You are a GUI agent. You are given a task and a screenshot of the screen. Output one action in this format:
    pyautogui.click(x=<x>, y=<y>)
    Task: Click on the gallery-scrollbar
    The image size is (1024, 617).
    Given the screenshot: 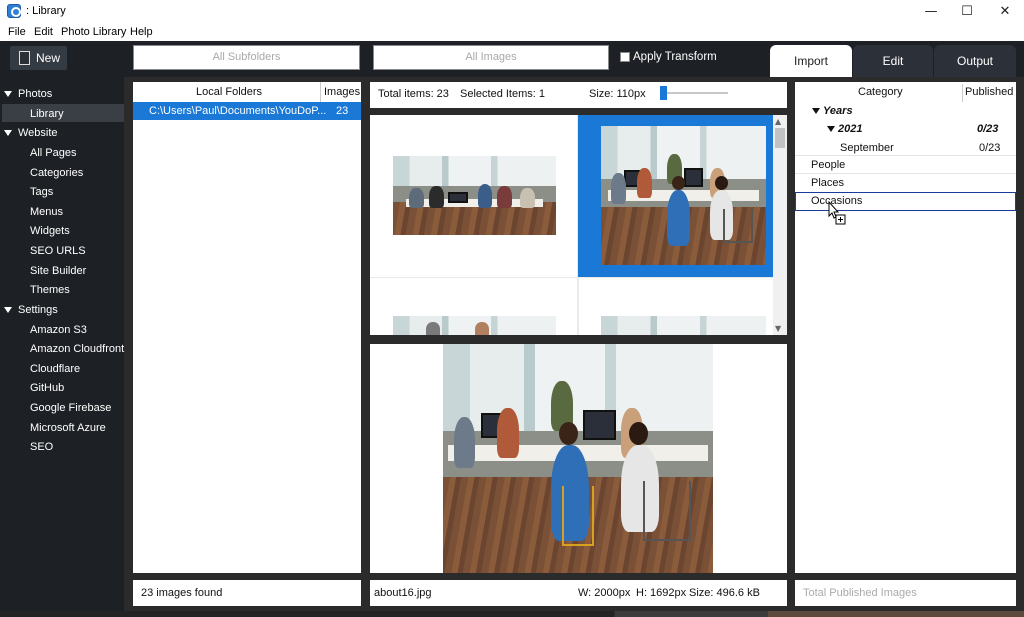 What is the action you would take?
    pyautogui.click(x=780, y=225)
    